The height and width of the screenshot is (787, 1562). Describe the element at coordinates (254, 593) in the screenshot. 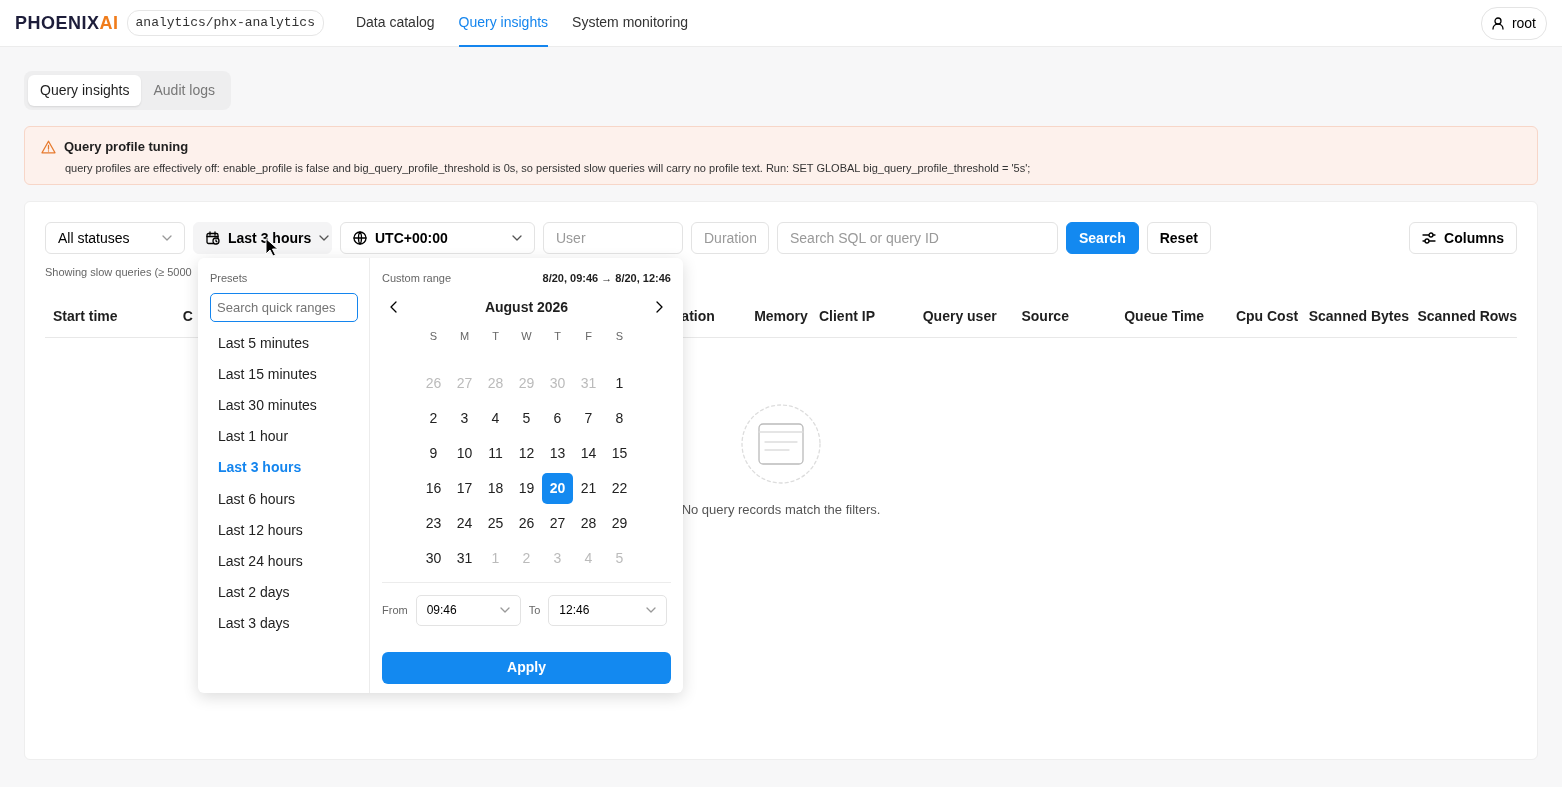

I see `preset-option: Last 2 days` at that location.